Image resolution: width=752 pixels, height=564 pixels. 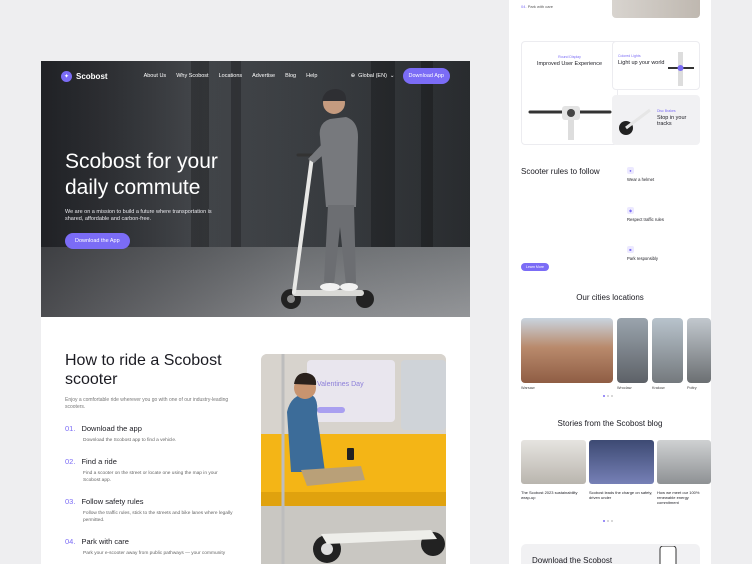 I want to click on handlebar-illustration, so click(x=570, y=123).